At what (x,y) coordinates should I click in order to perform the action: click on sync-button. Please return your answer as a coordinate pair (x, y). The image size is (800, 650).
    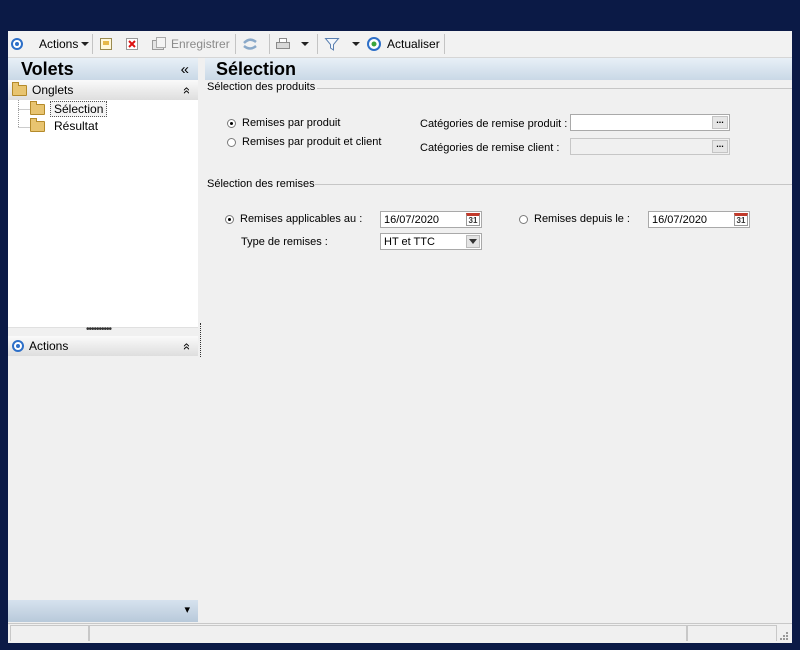
    Looking at the image, I should click on (250, 44).